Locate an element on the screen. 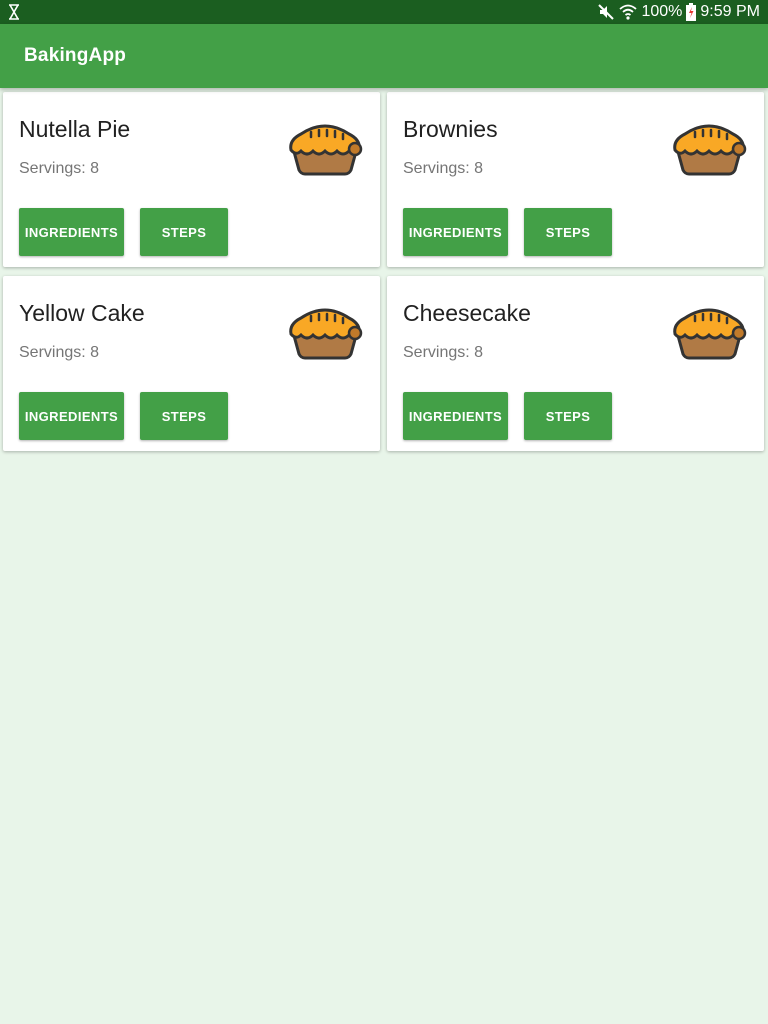 This screenshot has width=768, height=1024. recipe-name: Cheesecake is located at coordinates (467, 313).